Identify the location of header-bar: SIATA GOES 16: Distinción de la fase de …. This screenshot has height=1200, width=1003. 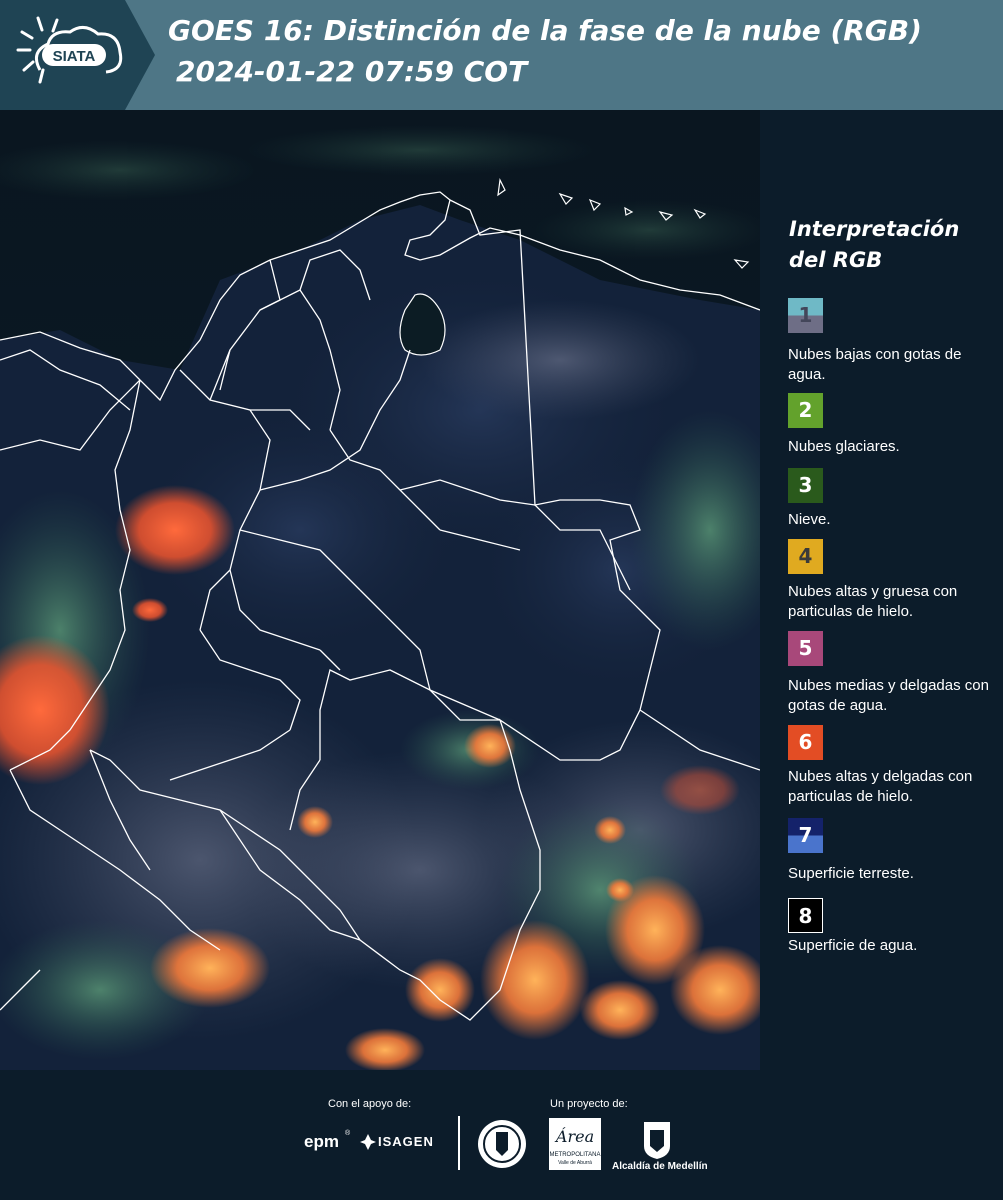
(501, 55).